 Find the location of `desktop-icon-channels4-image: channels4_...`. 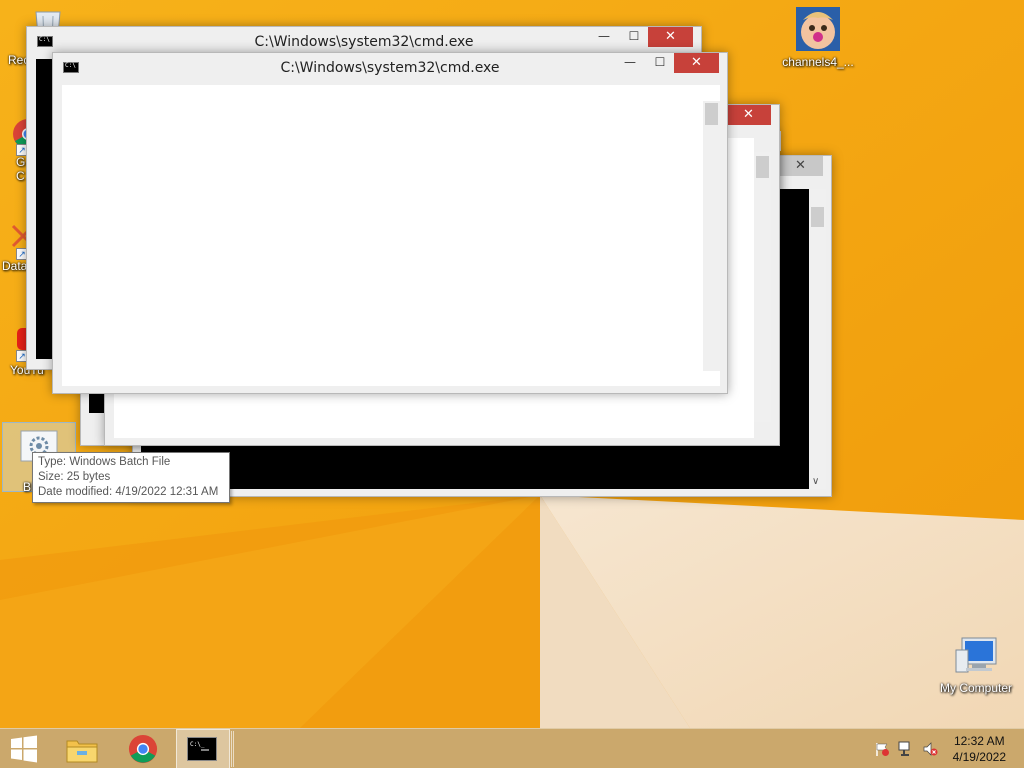

desktop-icon-channels4-image: channels4_... is located at coordinates (818, 37).